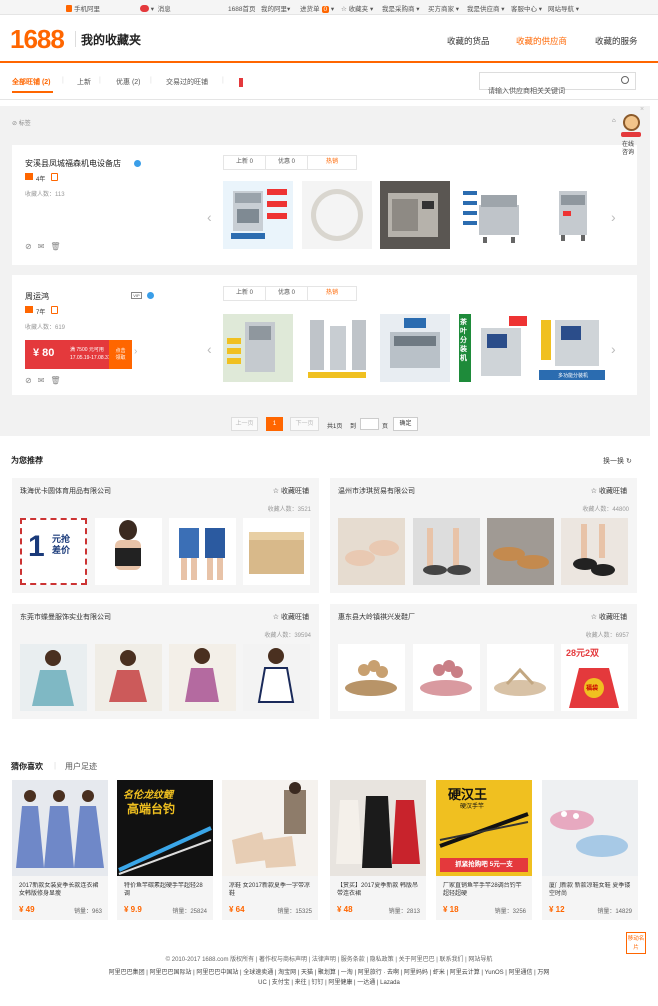  Describe the element at coordinates (591, 890) in the screenshot. I see `product-title: 厦门新款 新款凉鞋女鞋 夏季镂空时尚` at that location.